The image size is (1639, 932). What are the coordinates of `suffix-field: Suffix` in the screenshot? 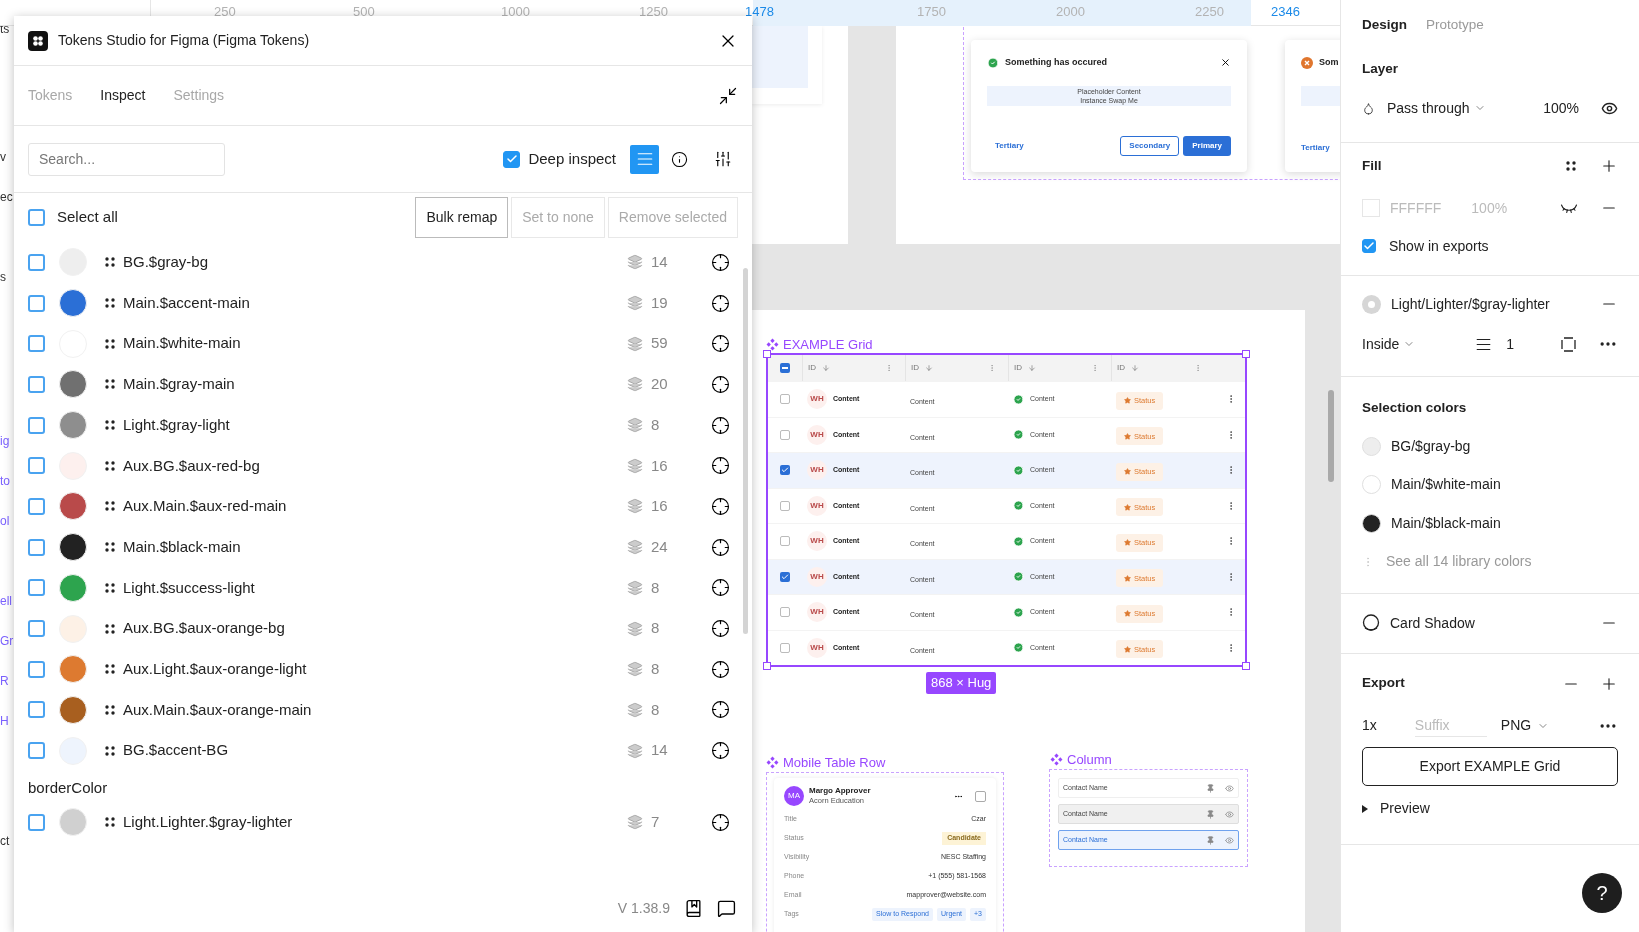 It's located at (1450, 725).